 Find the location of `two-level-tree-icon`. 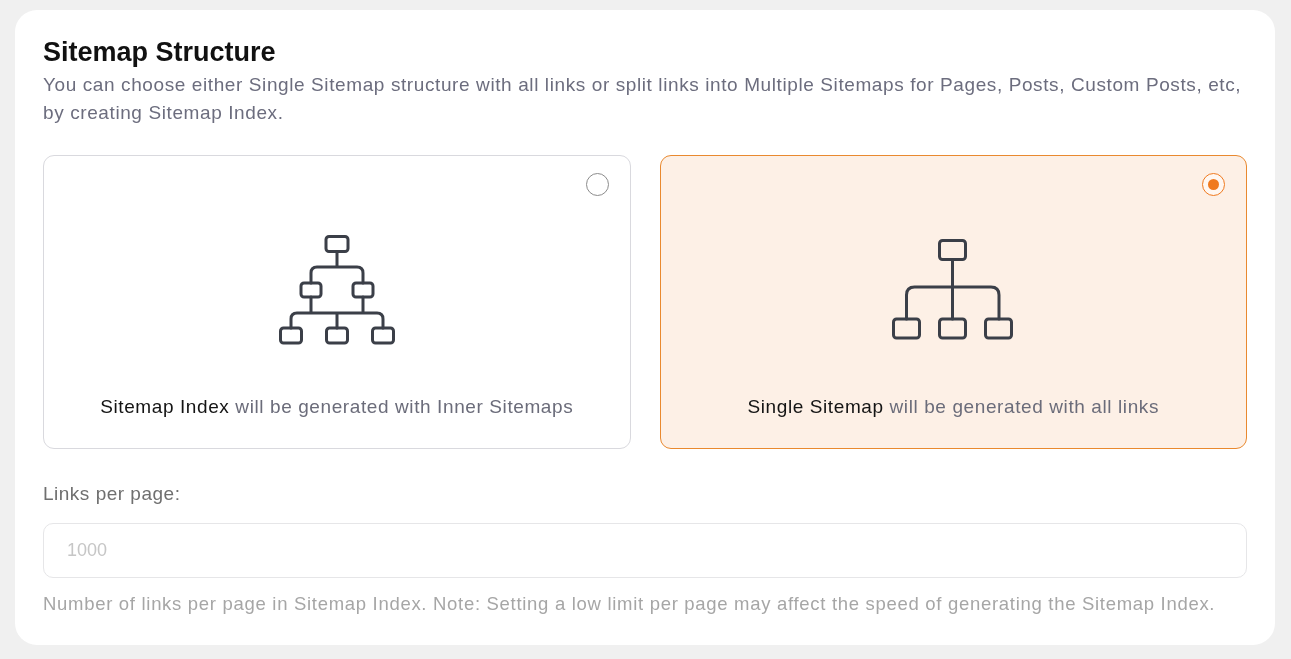

two-level-tree-icon is located at coordinates (953, 289).